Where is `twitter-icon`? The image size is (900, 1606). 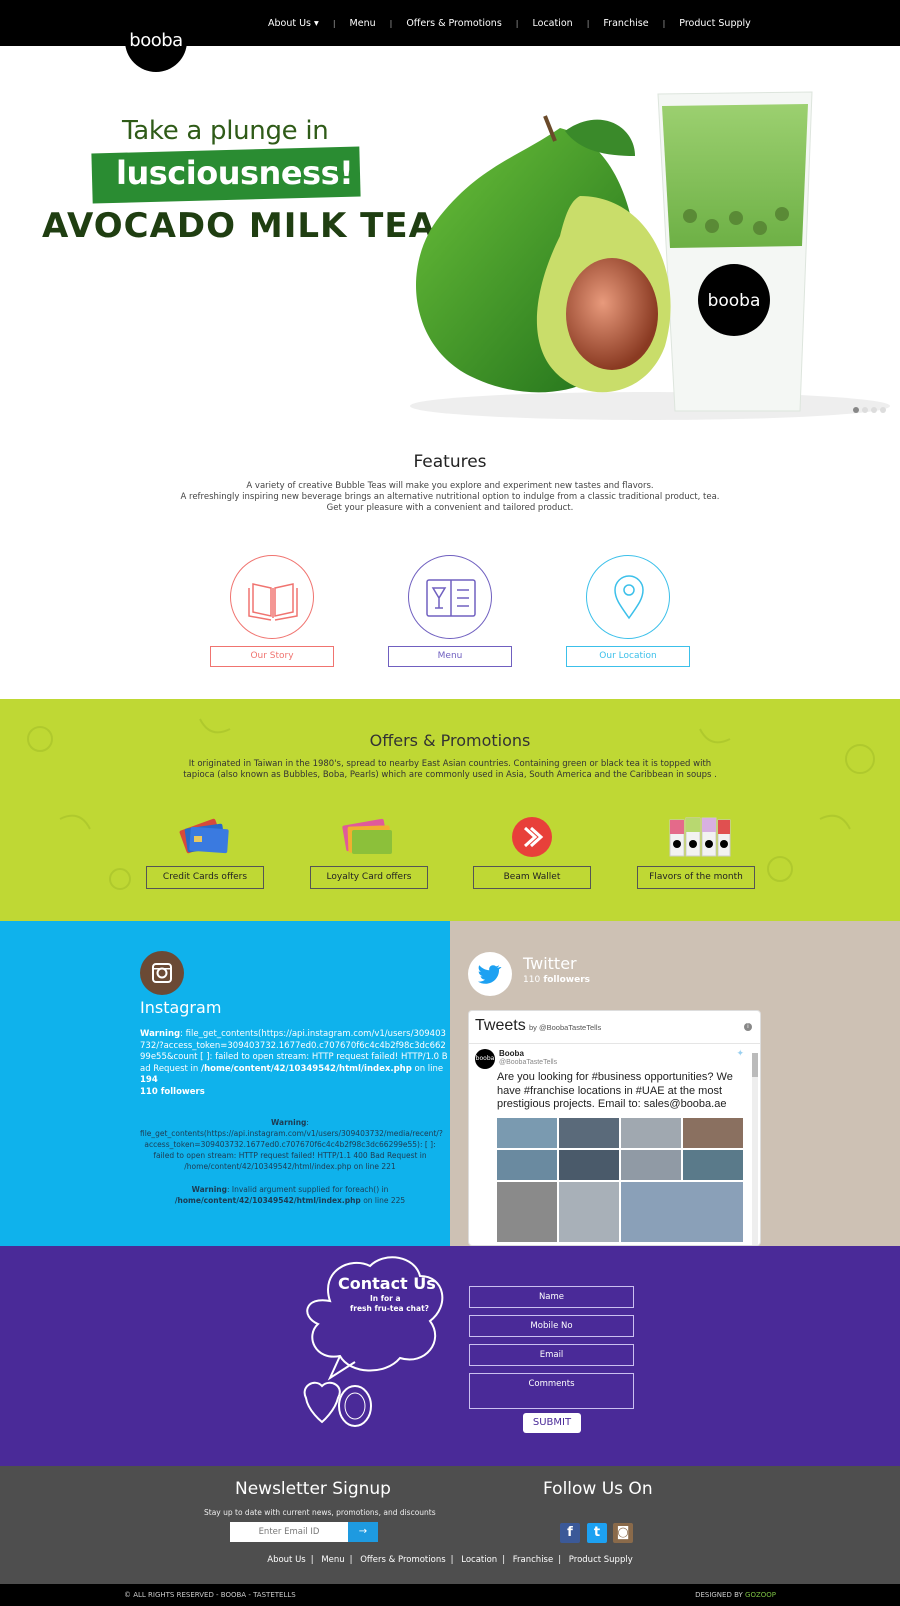
twitter-icon is located at coordinates (490, 974).